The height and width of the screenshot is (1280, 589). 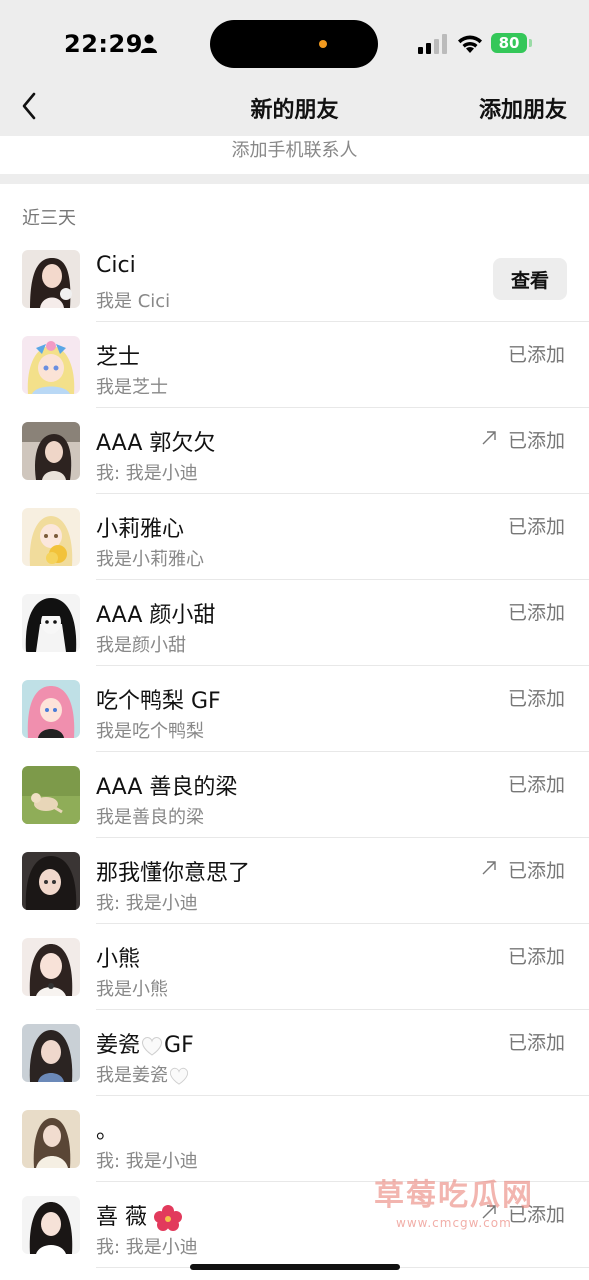 I want to click on friend-name: 姜瓷 GF, so click(x=145, y=1043).